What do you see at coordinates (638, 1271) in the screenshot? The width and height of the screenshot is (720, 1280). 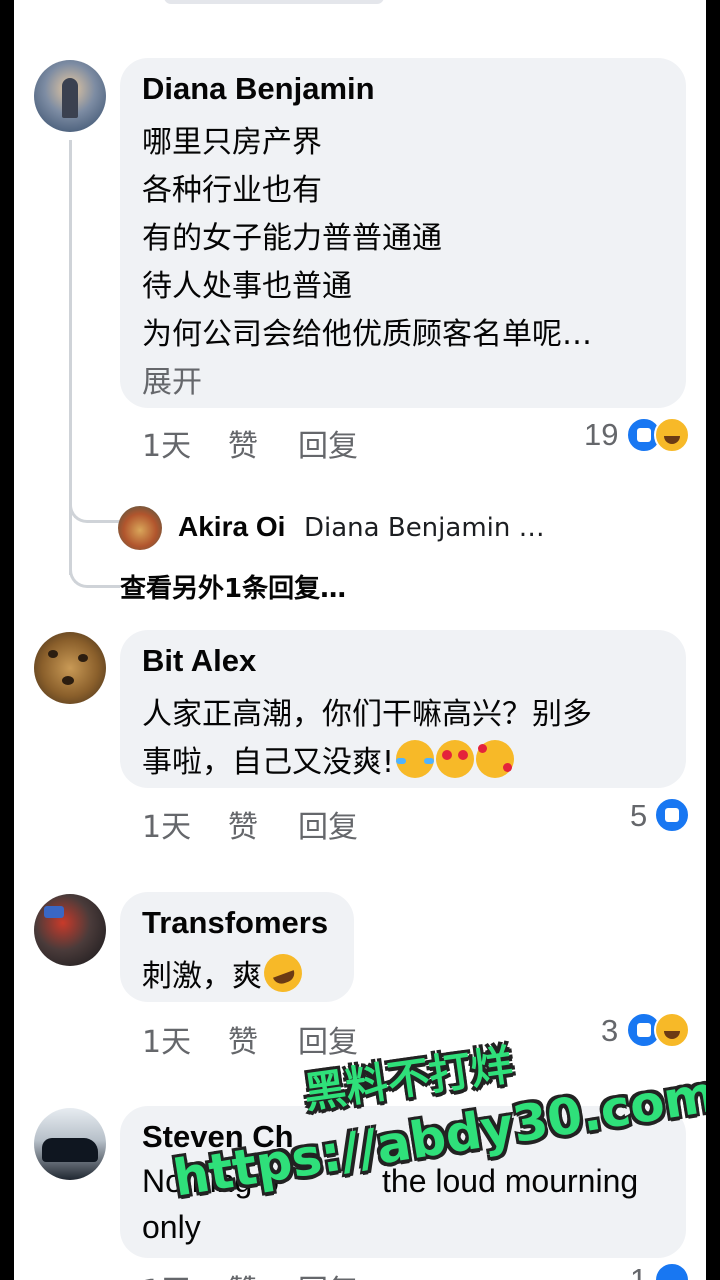 I see `reaction-count: 1` at bounding box center [638, 1271].